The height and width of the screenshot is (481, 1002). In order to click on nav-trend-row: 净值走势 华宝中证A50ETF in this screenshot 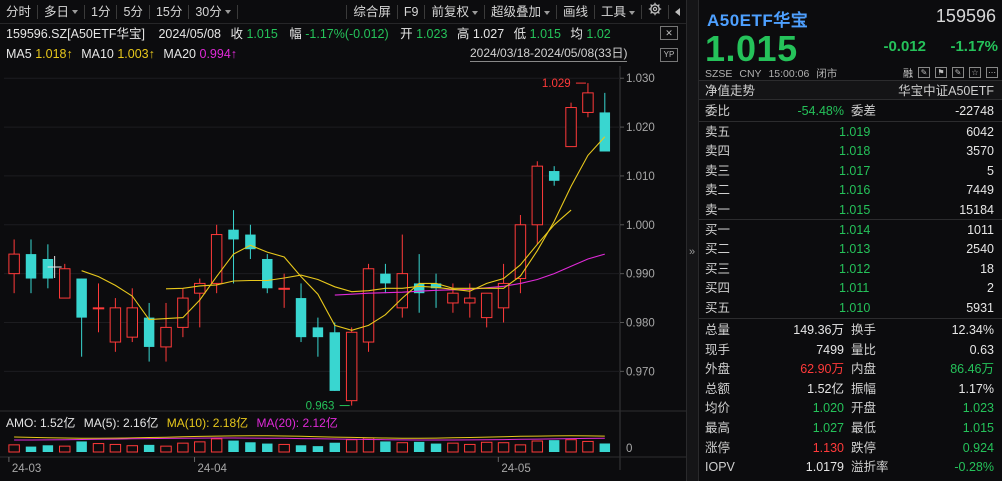, I will do `click(850, 90)`.